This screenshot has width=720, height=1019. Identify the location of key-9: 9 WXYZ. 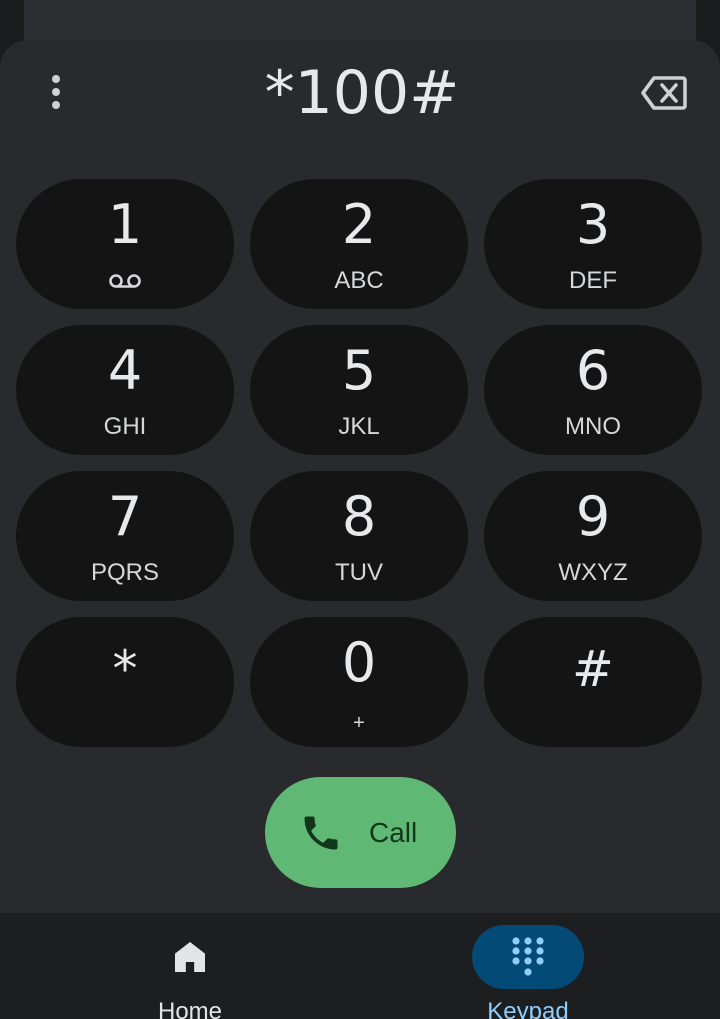
(593, 536).